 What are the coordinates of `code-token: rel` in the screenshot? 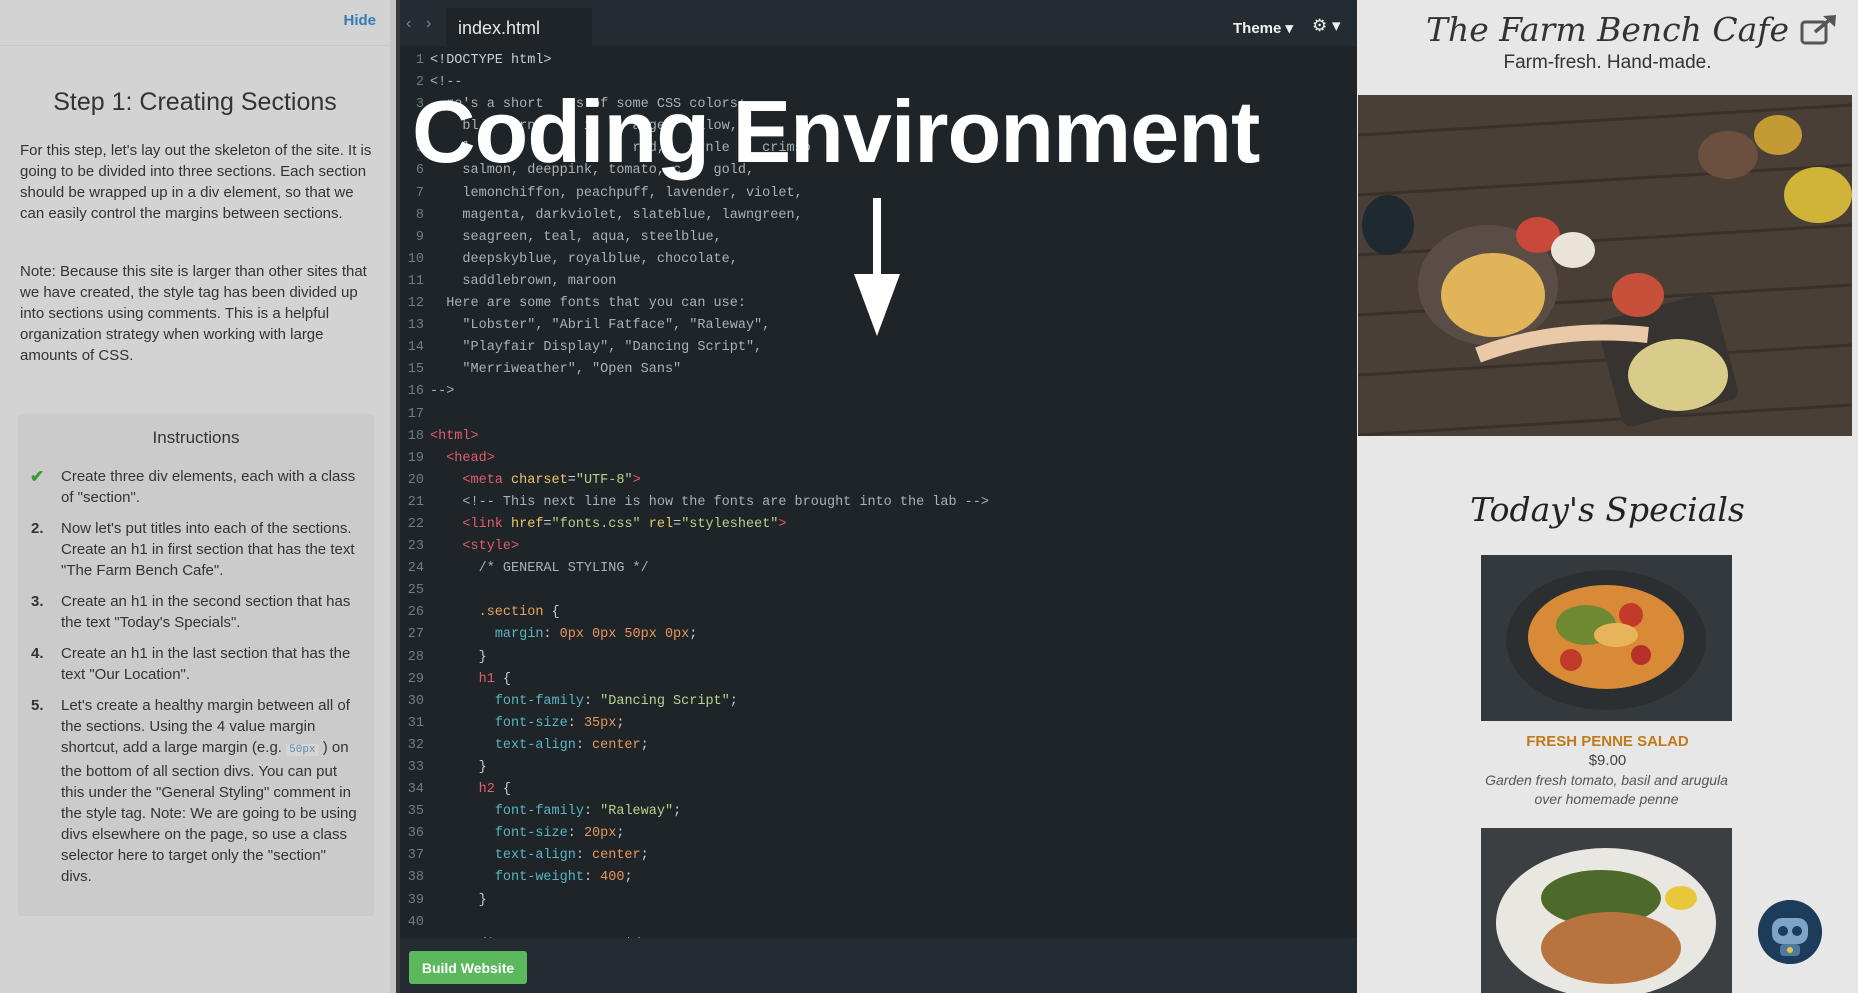 It's located at (661, 524).